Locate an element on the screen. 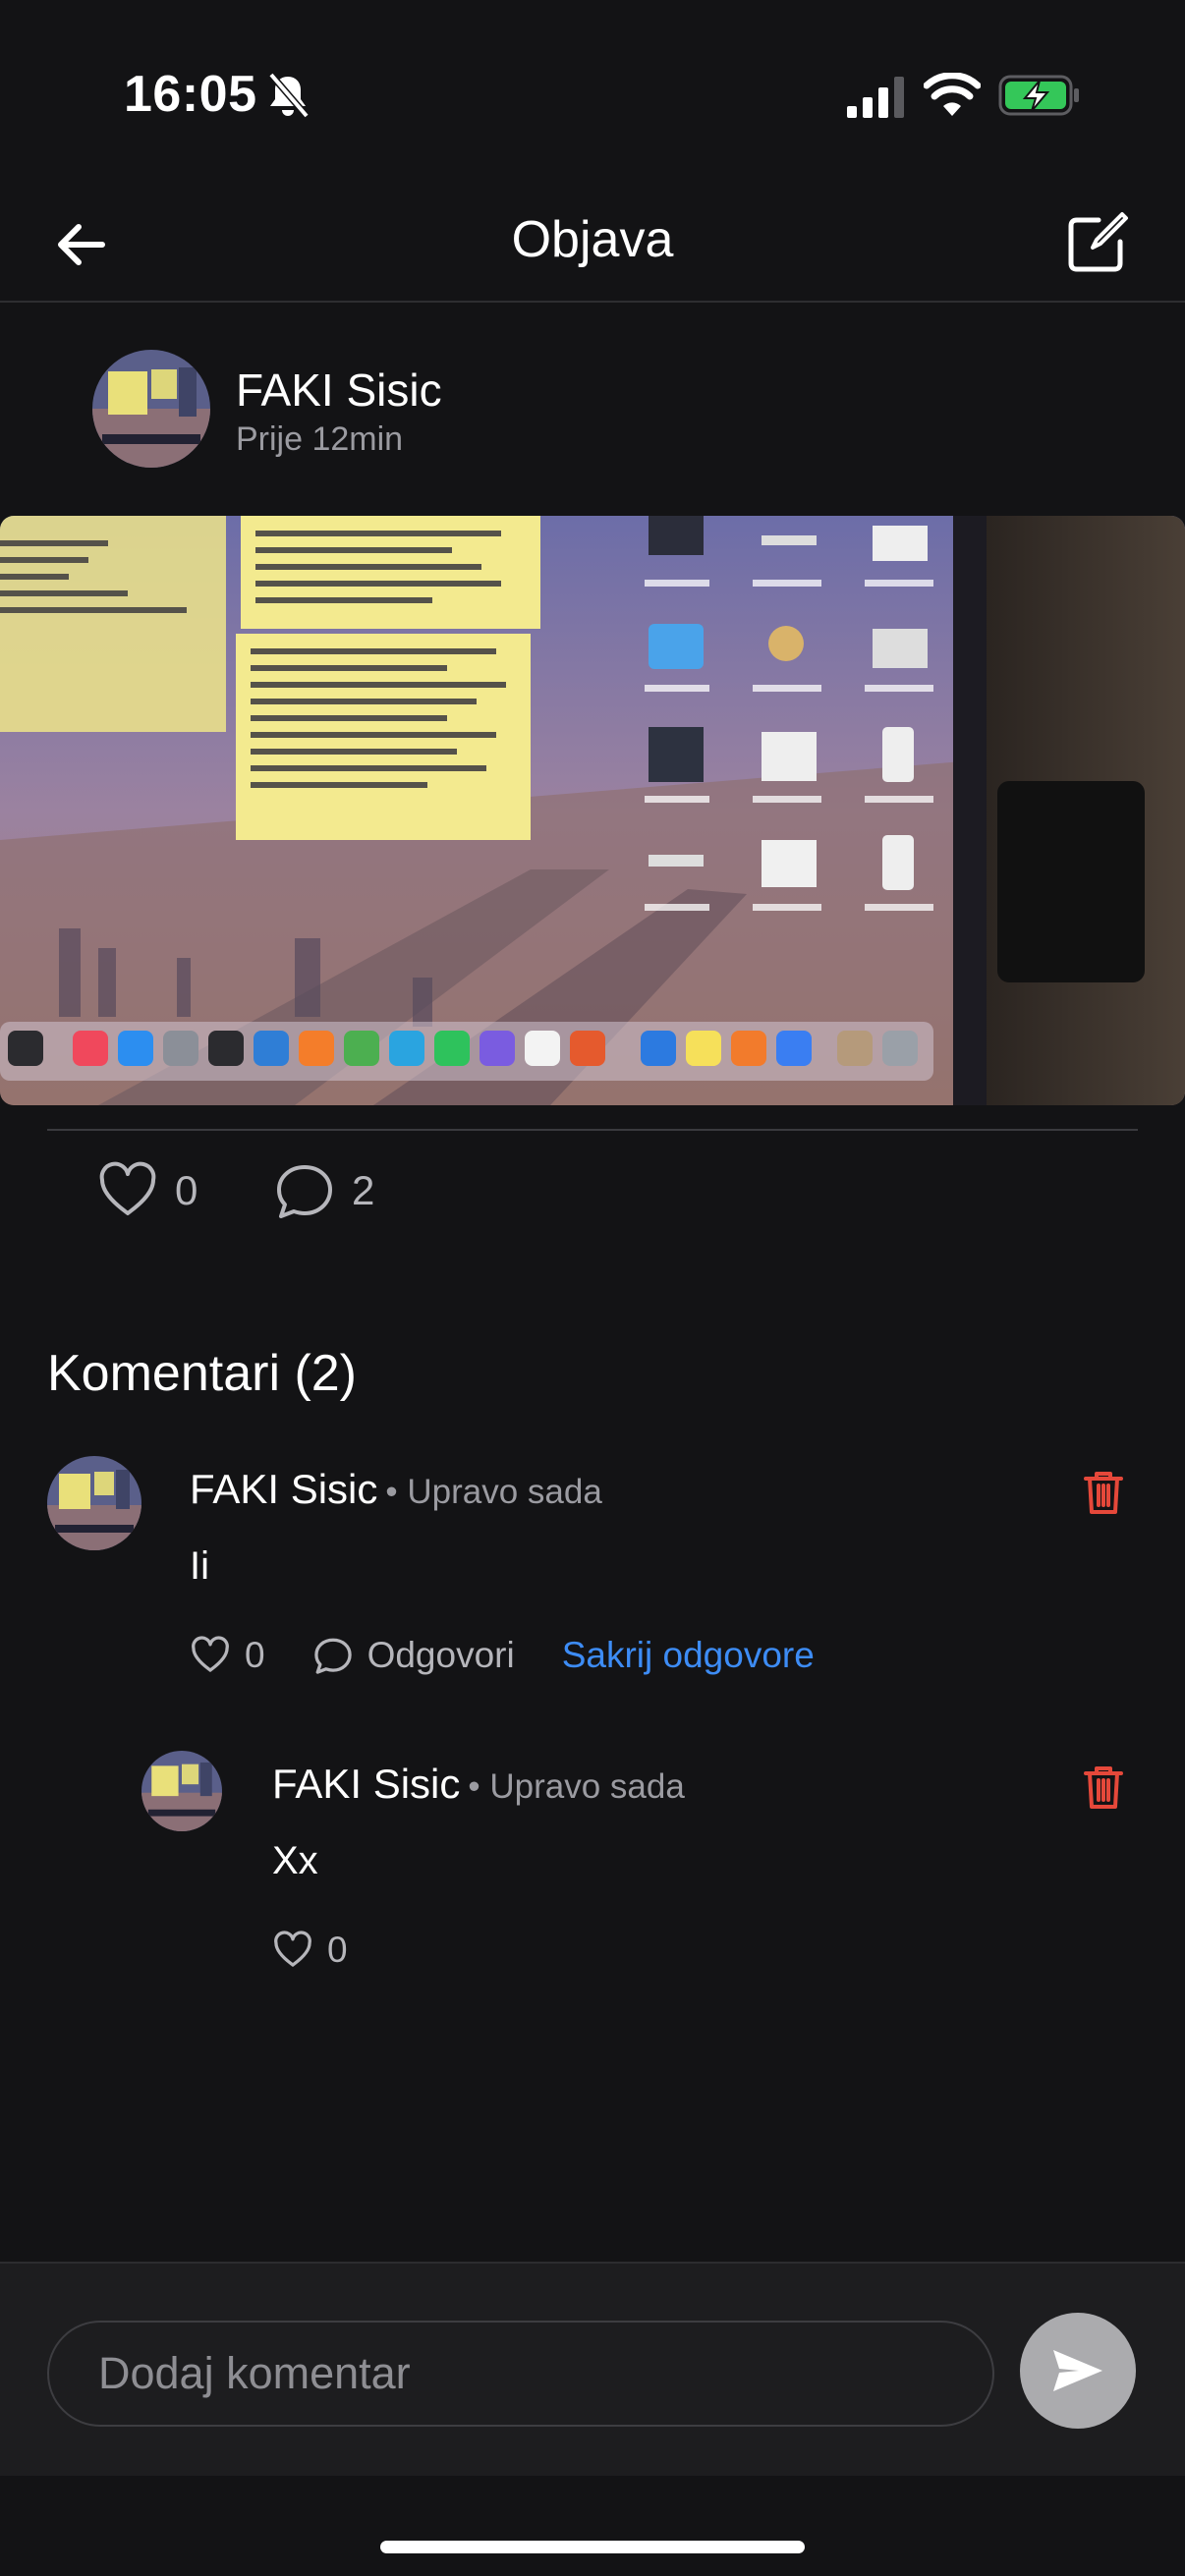 The width and height of the screenshot is (1185, 2576). send-icon is located at coordinates (1077, 2370).